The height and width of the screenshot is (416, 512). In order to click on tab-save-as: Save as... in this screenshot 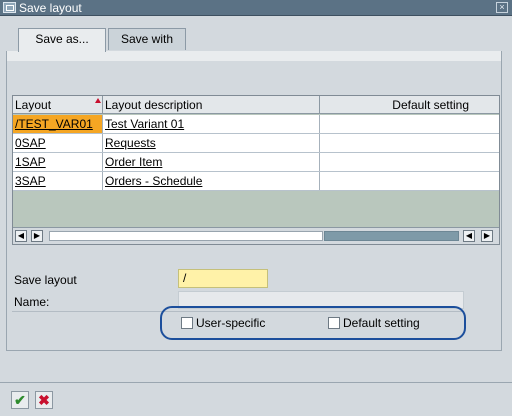, I will do `click(62, 40)`.